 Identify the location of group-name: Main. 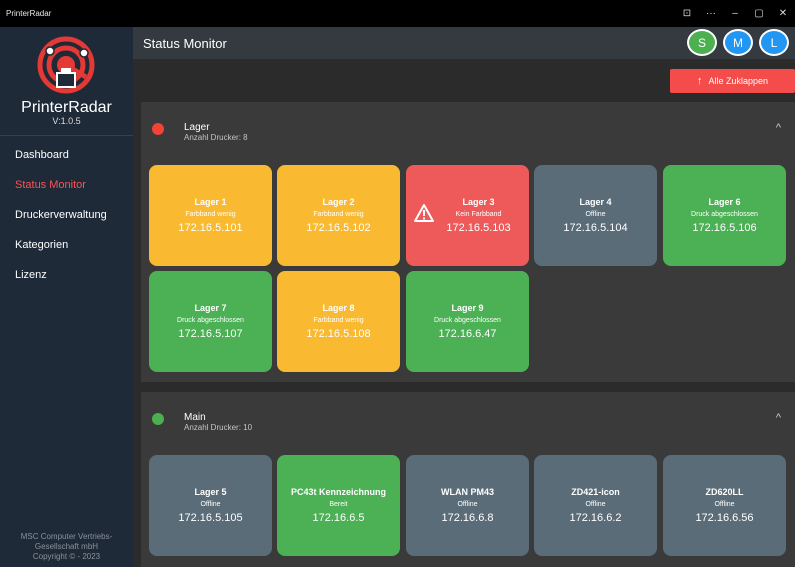
(195, 417).